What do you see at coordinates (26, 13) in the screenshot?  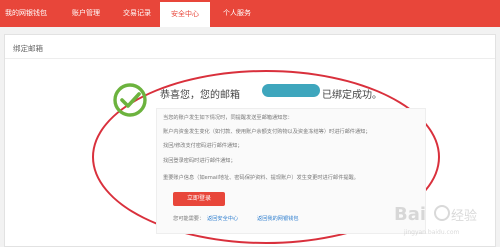 I see `tab-my-wallet: 我的网银钱包` at bounding box center [26, 13].